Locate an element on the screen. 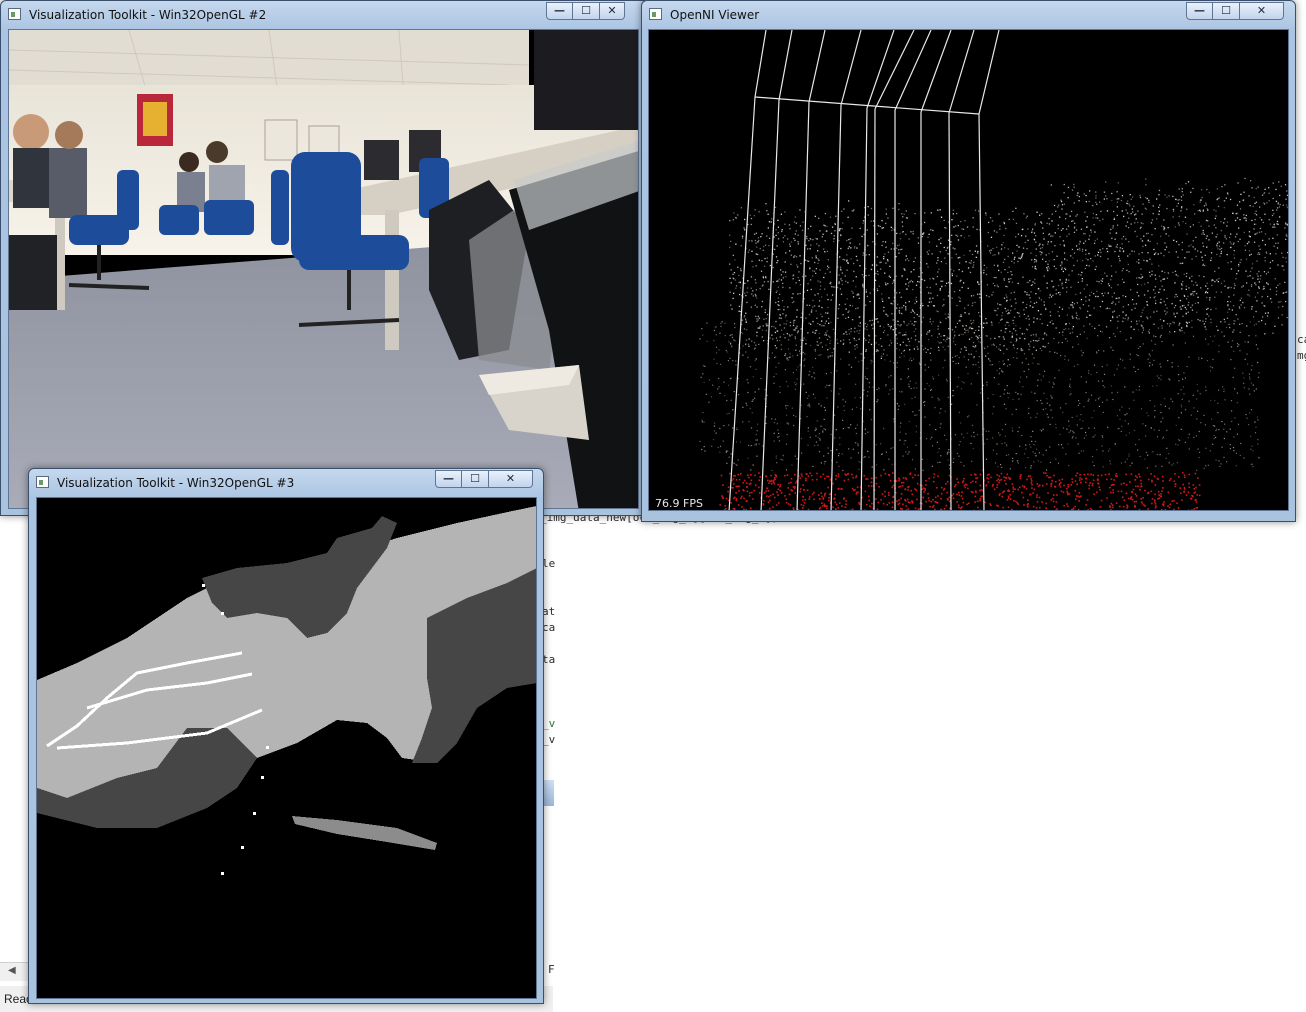  ide-horizontal-scrollbar: ◀ is located at coordinates (15, 971).